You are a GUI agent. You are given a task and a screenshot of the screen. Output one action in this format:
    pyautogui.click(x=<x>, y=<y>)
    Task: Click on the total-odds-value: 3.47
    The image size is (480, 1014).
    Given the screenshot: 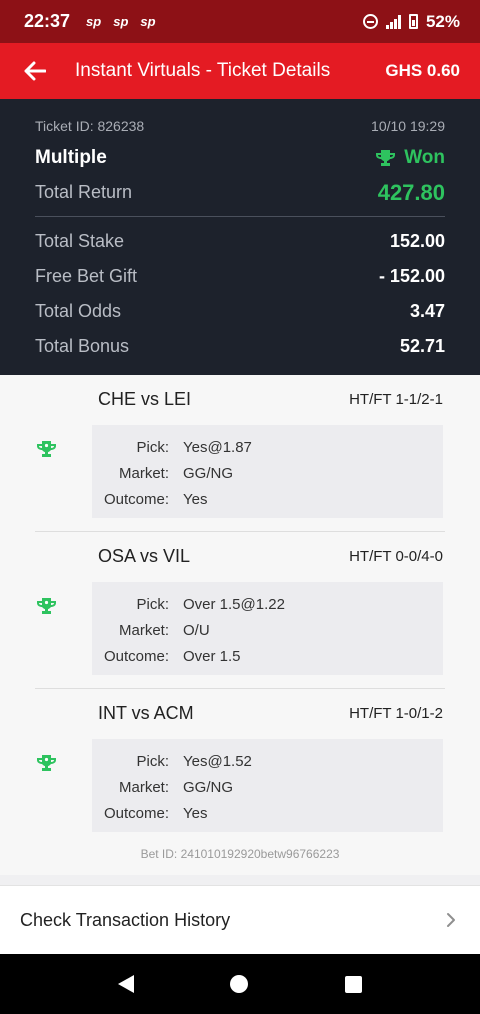 What is the action you would take?
    pyautogui.click(x=427, y=311)
    